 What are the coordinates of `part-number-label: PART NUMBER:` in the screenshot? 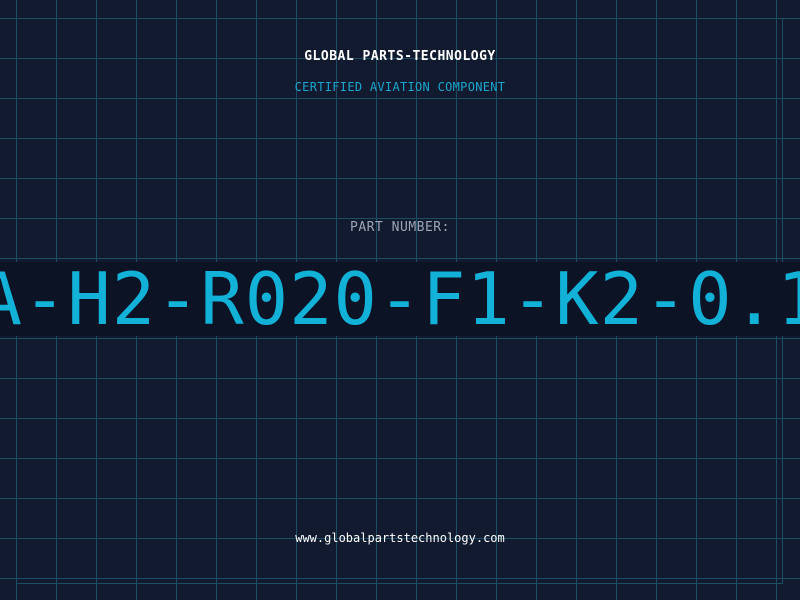 It's located at (400, 227).